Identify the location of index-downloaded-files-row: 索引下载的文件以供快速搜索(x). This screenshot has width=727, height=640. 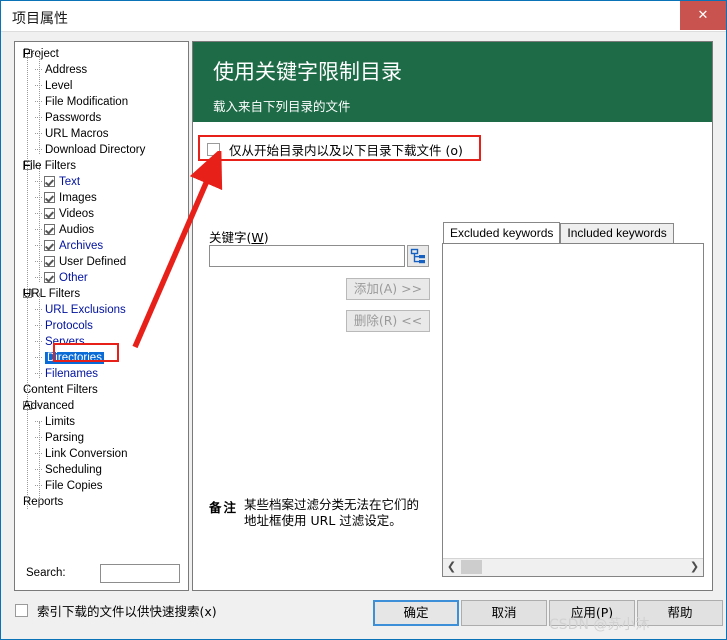
(116, 610).